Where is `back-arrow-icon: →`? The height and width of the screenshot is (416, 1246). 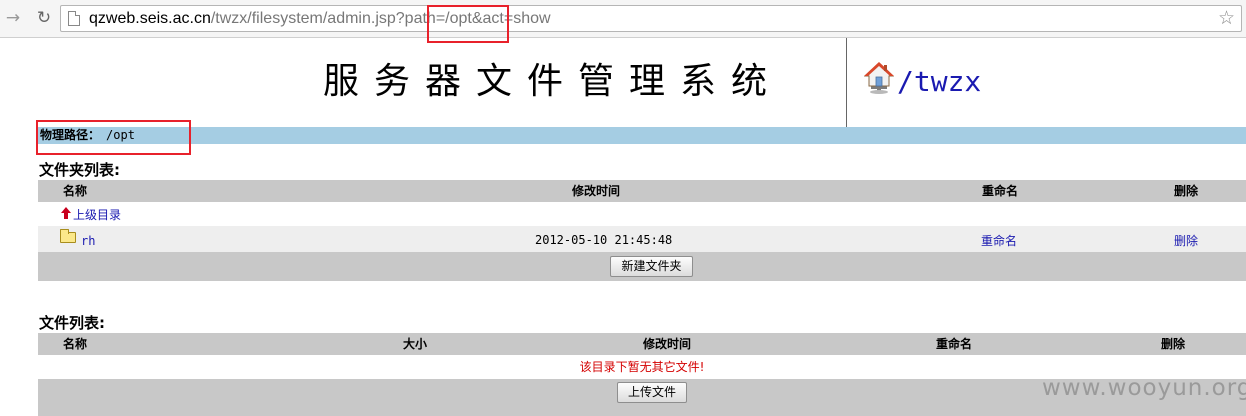
back-arrow-icon: → is located at coordinates (13, 18).